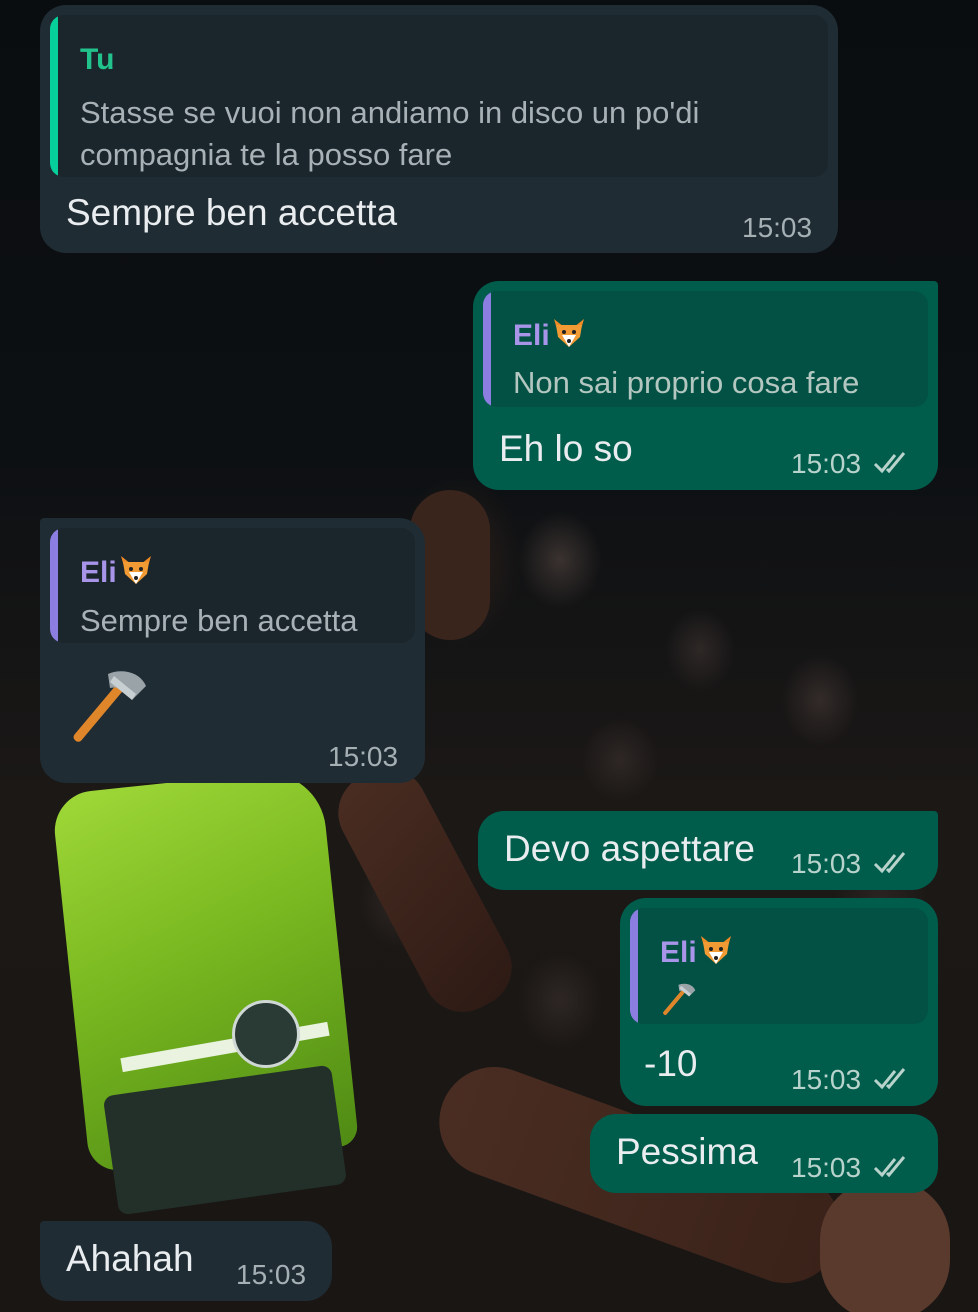 Image resolution: width=978 pixels, height=1312 pixels. I want to click on quote-author: Tu, so click(97, 59).